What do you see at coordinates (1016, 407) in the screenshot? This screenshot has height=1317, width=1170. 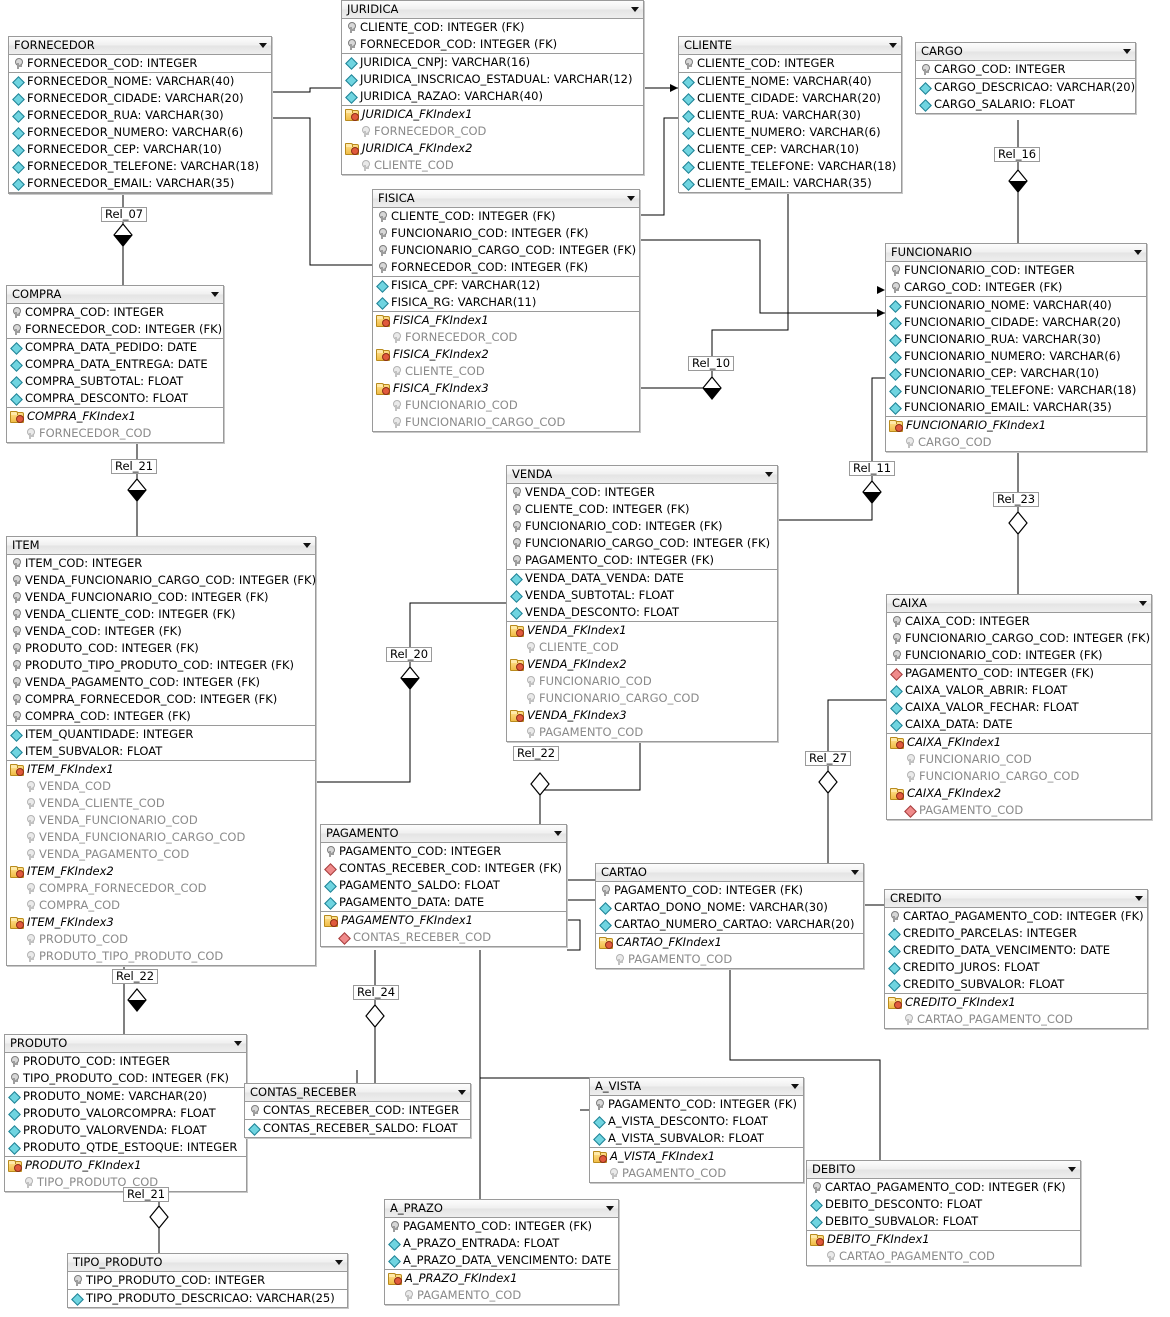 I see `attribute-row: FUNCIONARIO_EMAIL: VARCHAR(35)` at bounding box center [1016, 407].